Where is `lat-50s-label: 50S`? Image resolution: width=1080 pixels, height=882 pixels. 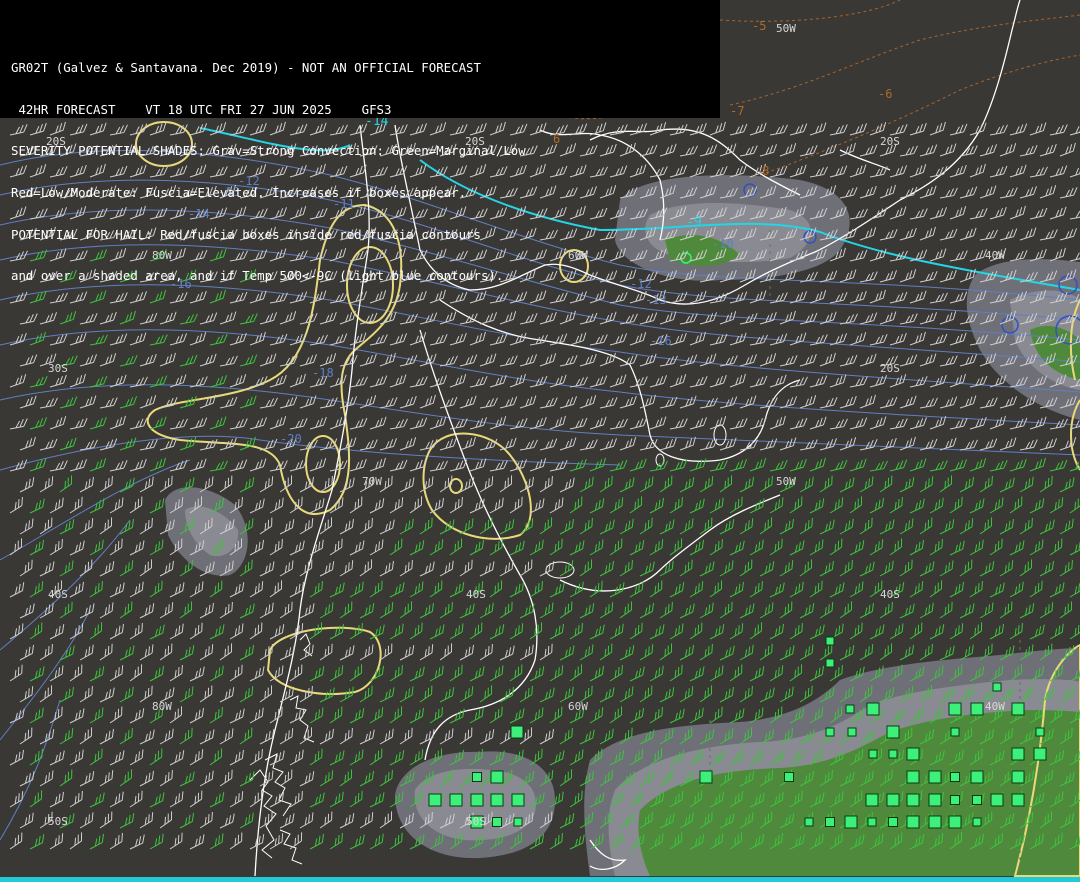
lat-50s-label: 50S is located at coordinates (58, 821).